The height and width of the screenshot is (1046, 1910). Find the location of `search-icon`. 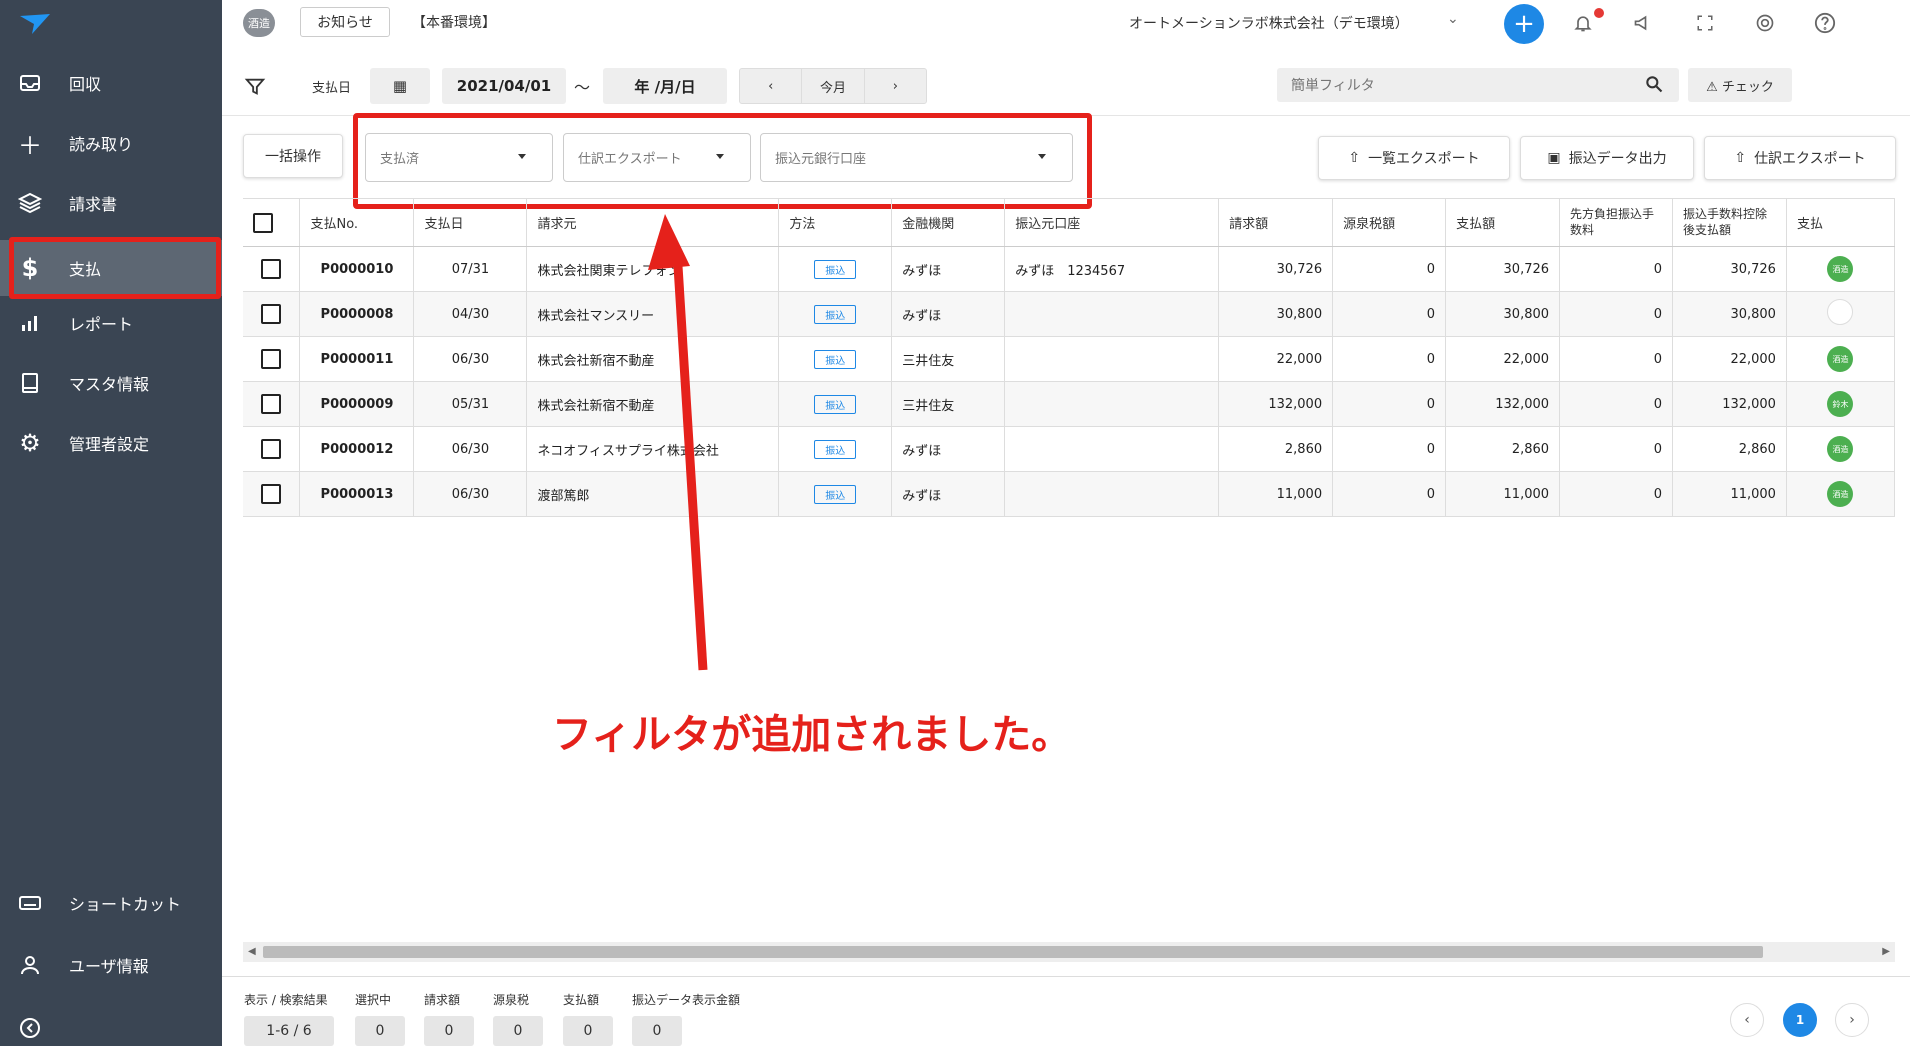

search-icon is located at coordinates (1654, 84).